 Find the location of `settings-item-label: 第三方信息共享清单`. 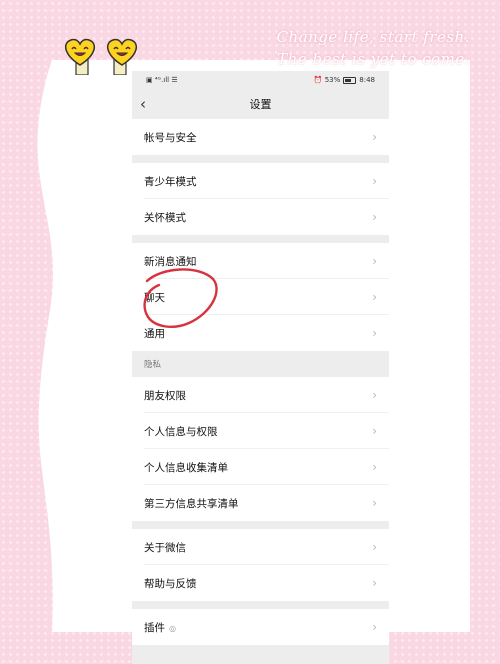

settings-item-label: 第三方信息共享清单 is located at coordinates (191, 503).